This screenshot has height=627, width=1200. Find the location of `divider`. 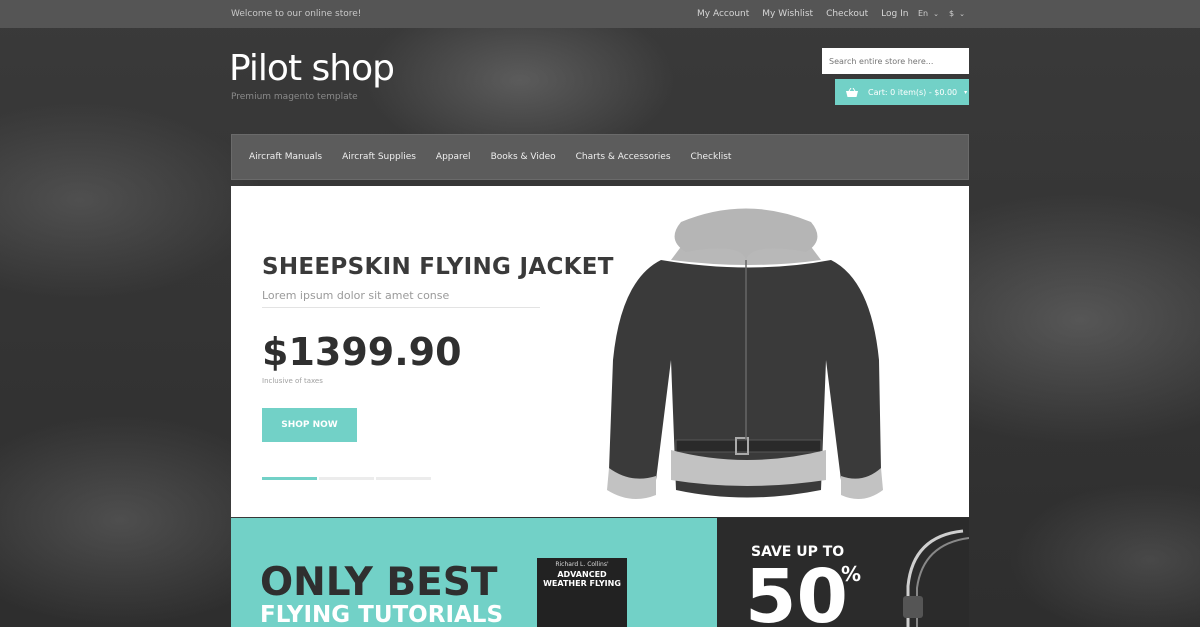

divider is located at coordinates (401, 307).